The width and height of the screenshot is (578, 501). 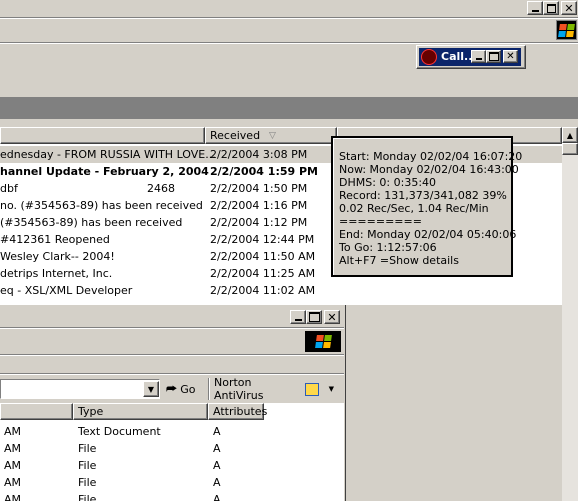 What do you see at coordinates (289, 108) in the screenshot?
I see `folder-banner` at bounding box center [289, 108].